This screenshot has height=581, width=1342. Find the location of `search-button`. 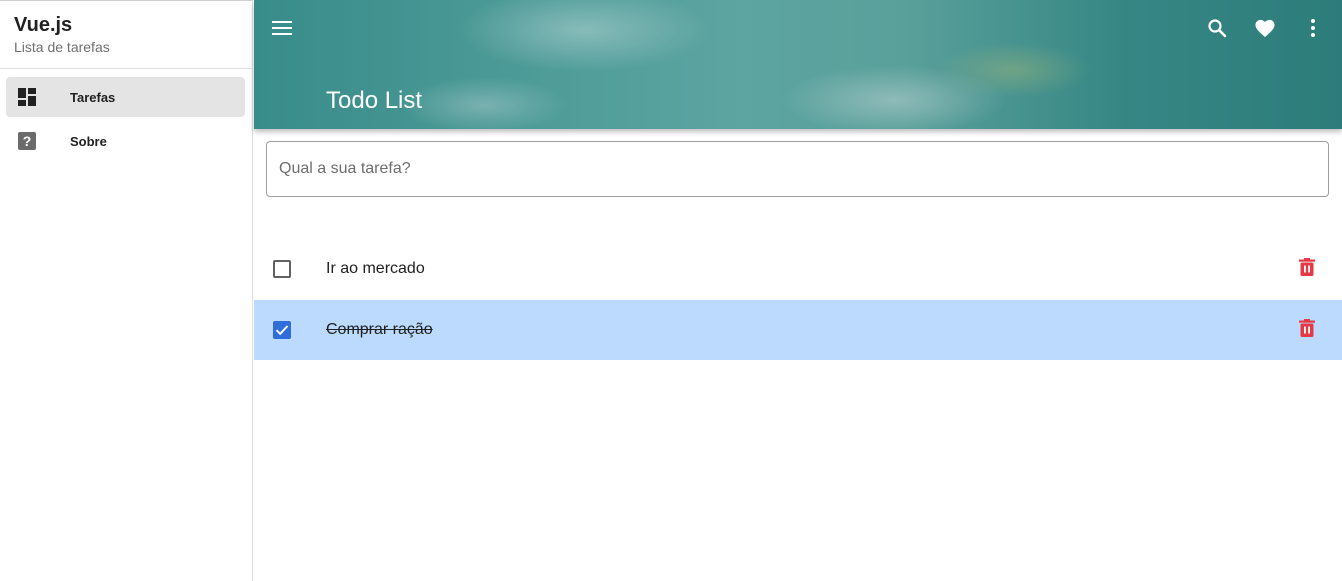

search-button is located at coordinates (1217, 30).